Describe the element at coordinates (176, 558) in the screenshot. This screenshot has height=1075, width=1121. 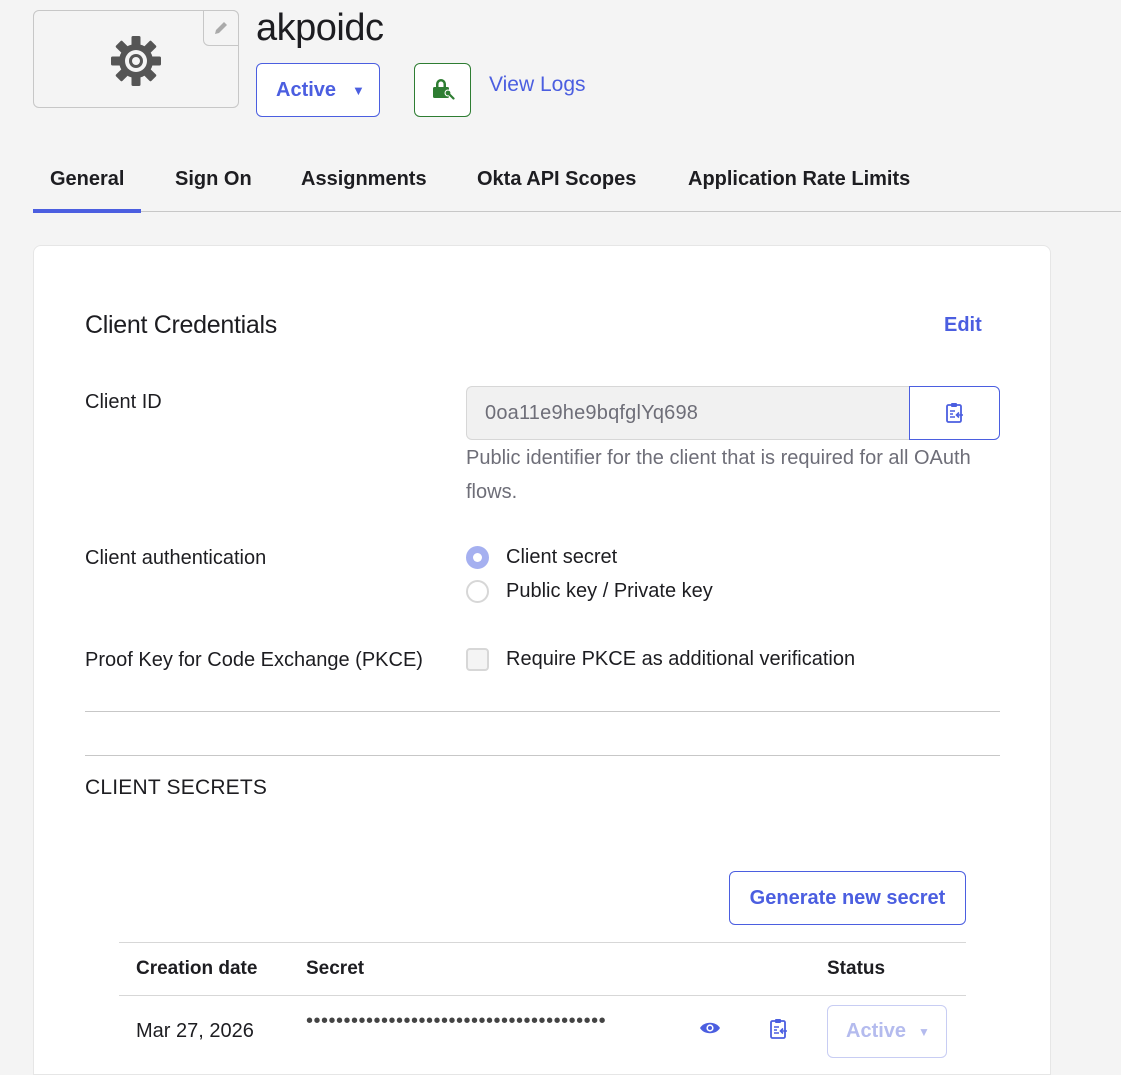
I see `client-auth-label: Client authentication` at that location.